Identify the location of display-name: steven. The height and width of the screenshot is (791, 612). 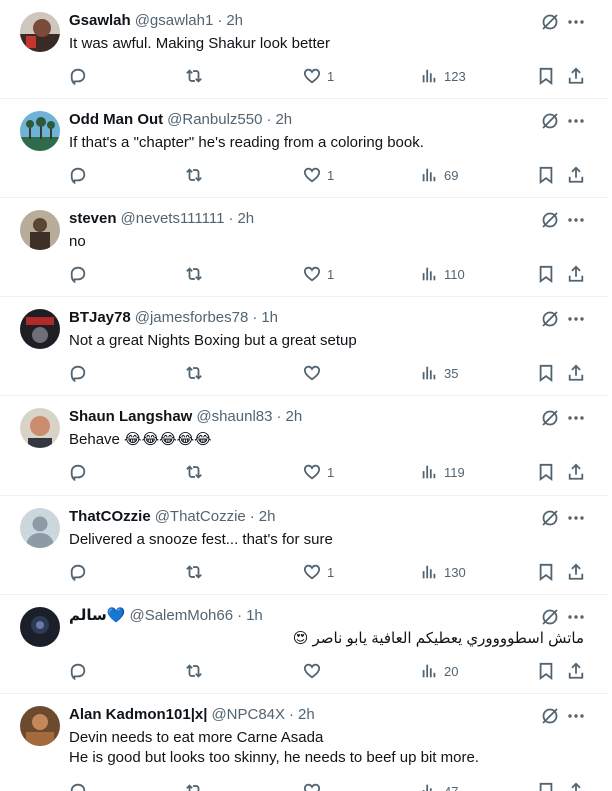
(93, 219).